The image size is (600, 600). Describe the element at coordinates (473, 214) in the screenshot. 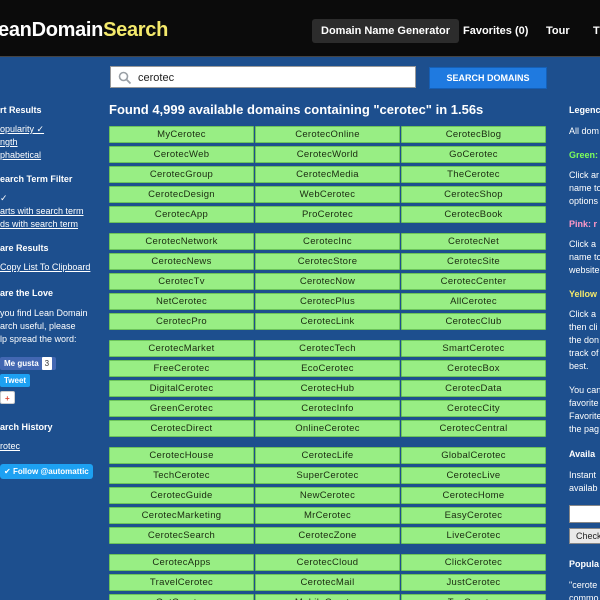

I see `domain-result-cell: CerotecBook` at that location.